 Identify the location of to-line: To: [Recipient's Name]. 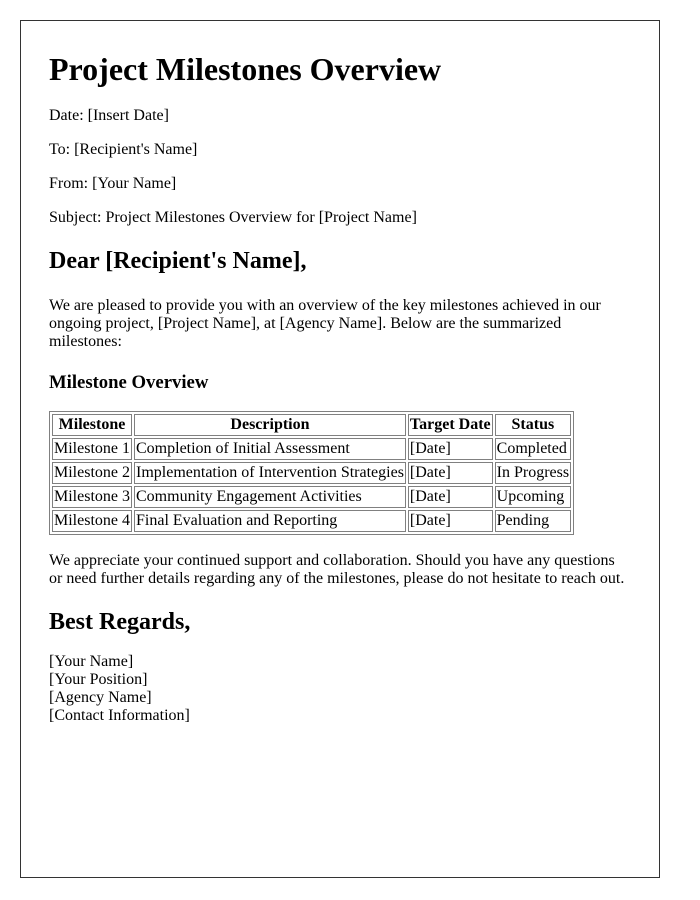
(123, 149).